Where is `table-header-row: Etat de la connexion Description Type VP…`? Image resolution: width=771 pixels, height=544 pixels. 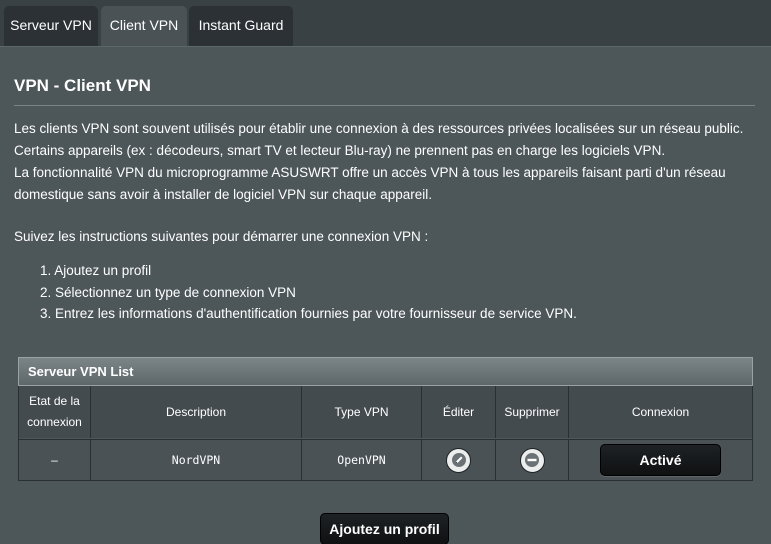
table-header-row: Etat de la connexion Description Type VP… is located at coordinates (385, 412).